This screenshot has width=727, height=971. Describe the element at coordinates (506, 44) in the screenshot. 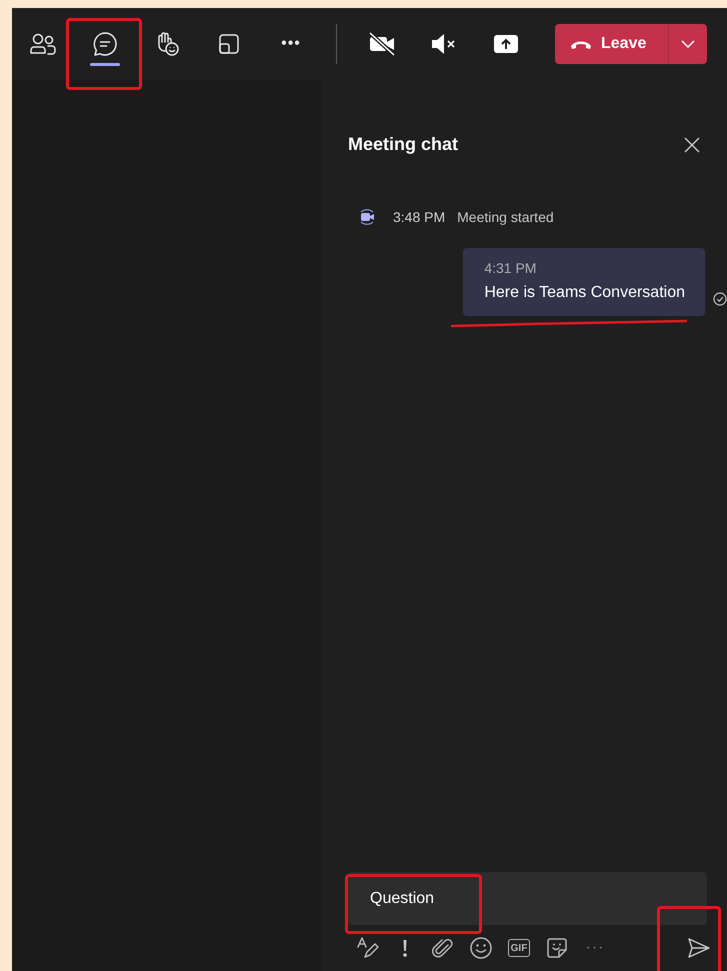

I see `upload-icon` at that location.